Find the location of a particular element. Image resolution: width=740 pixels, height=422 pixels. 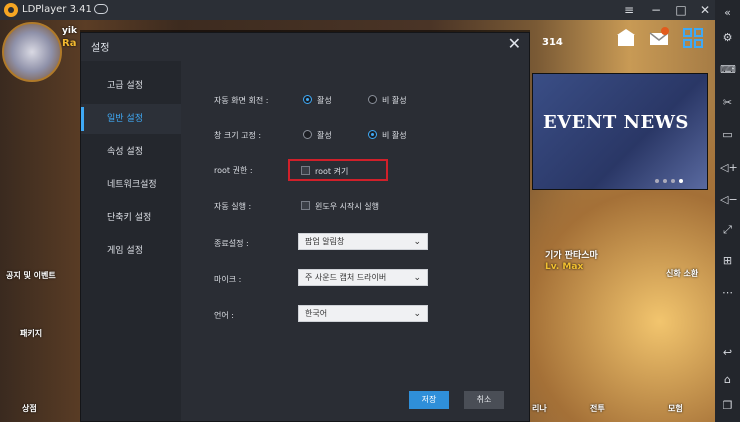

event-news-banner: EVENT NEWS is located at coordinates (620, 131).